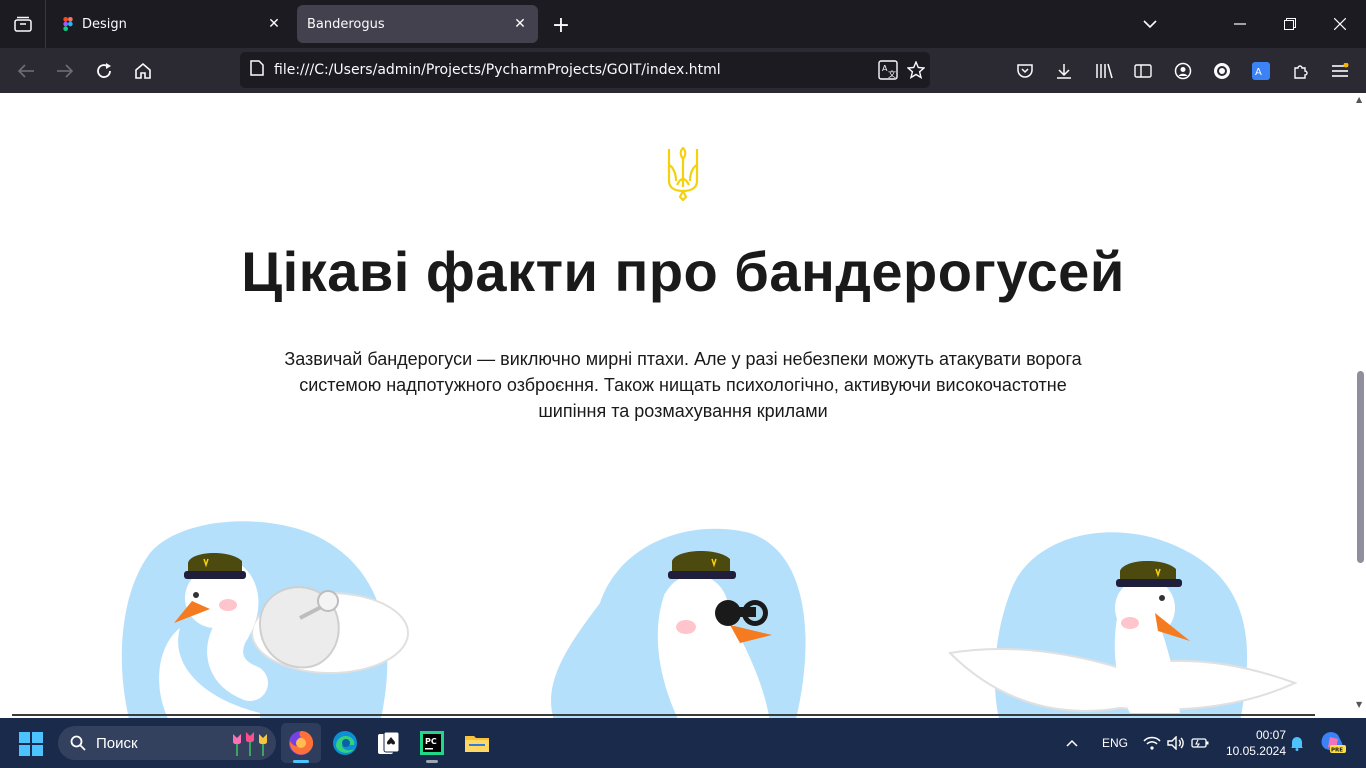 Image resolution: width=1366 pixels, height=768 pixels. I want to click on goose-with-binoculars, so click(678, 623).